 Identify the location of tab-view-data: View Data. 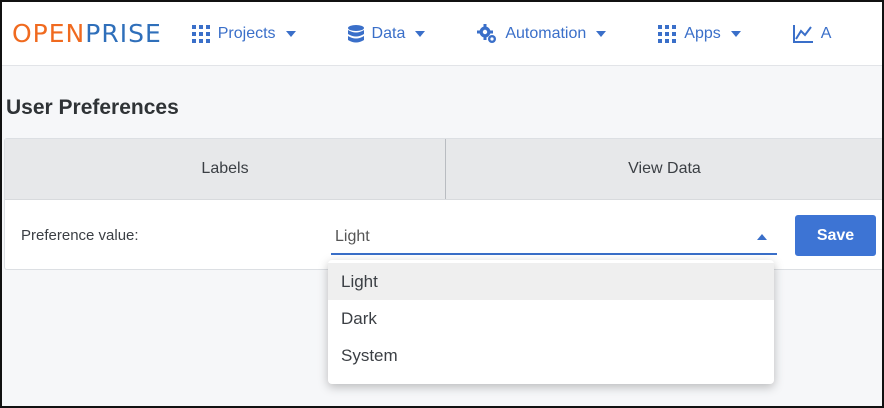
(664, 169).